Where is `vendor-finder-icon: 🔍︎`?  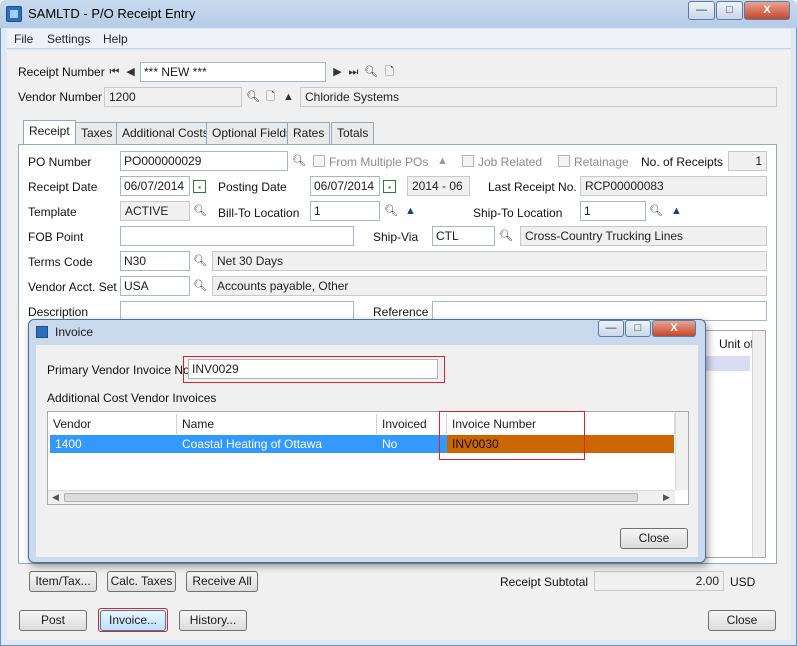 vendor-finder-icon: 🔍︎ is located at coordinates (253, 97).